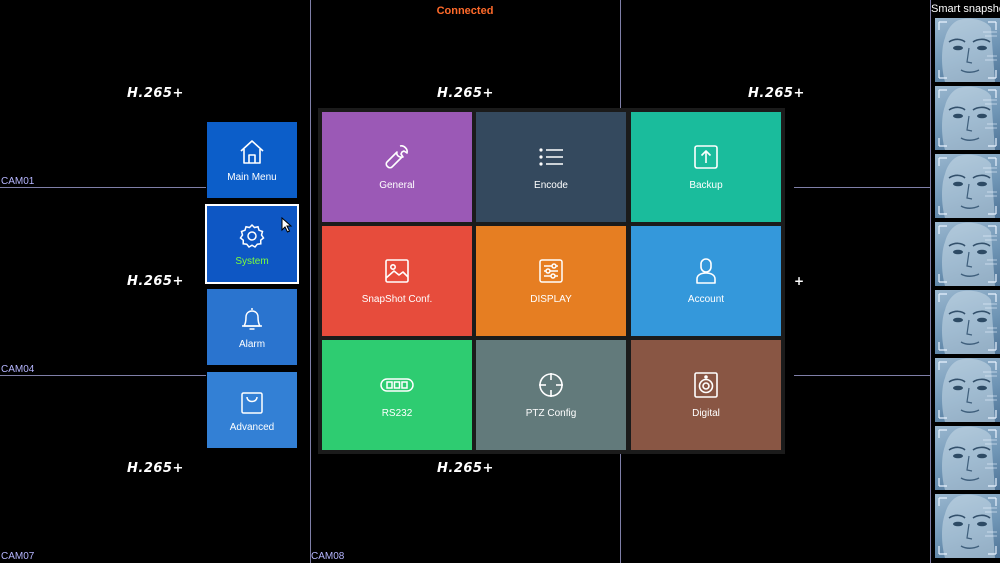  What do you see at coordinates (252, 261) in the screenshot?
I see `side-menu-label: System` at bounding box center [252, 261].